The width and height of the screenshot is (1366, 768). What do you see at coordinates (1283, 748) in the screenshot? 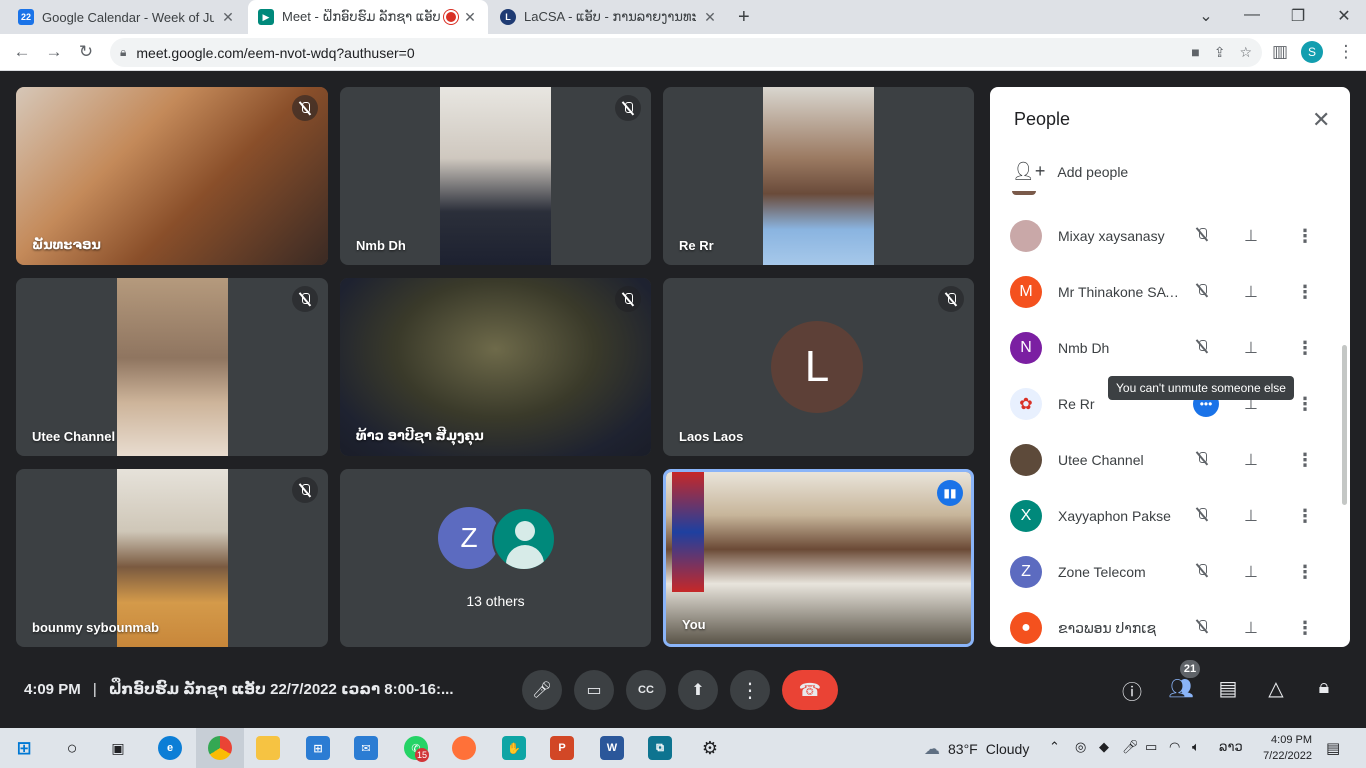
I see `system-clock: 4:09 PM 7/22/2022` at bounding box center [1283, 748].